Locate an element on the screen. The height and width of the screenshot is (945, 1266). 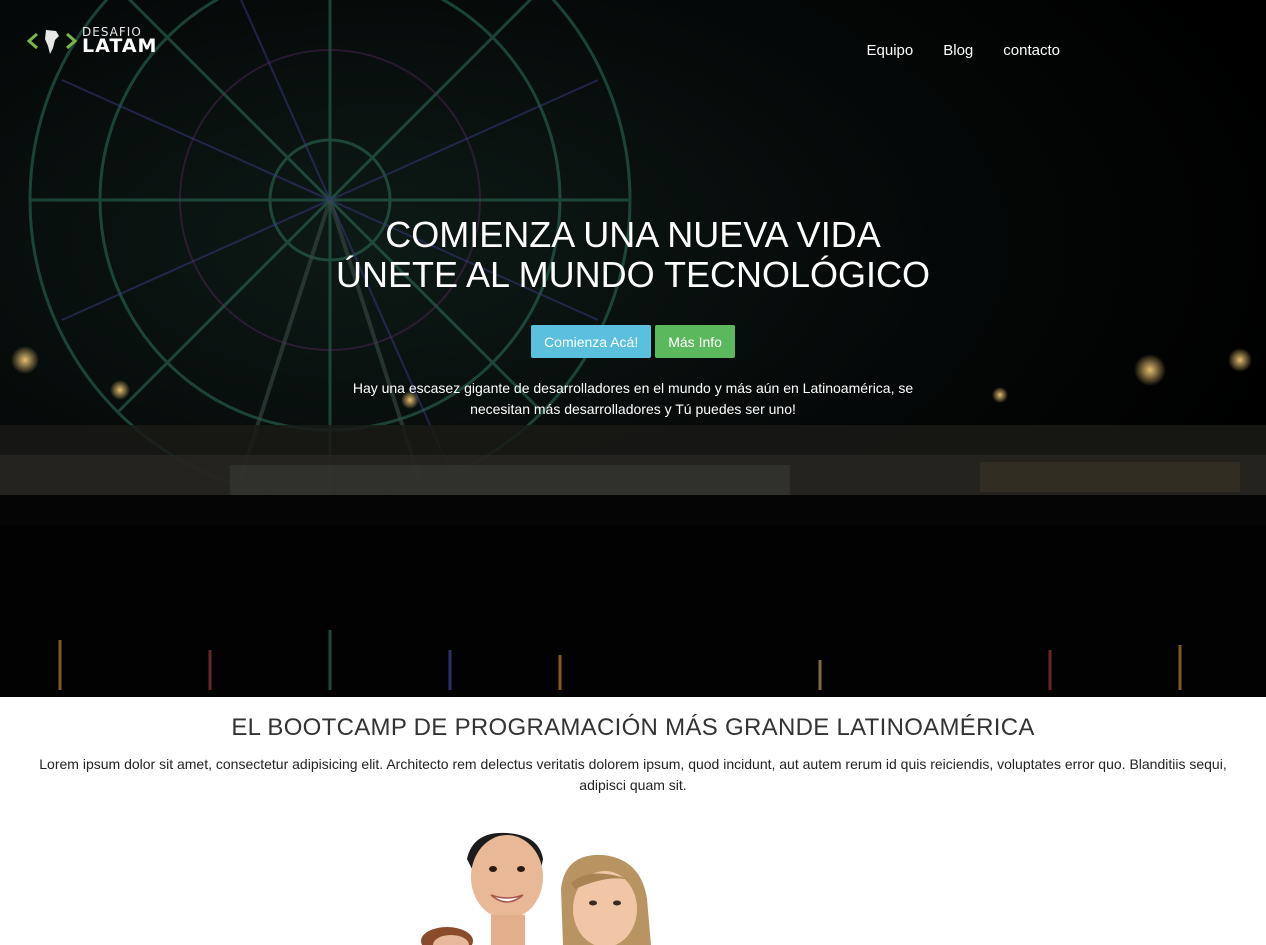
brand-logo: DESAFIO LATAM is located at coordinates (96, 41).